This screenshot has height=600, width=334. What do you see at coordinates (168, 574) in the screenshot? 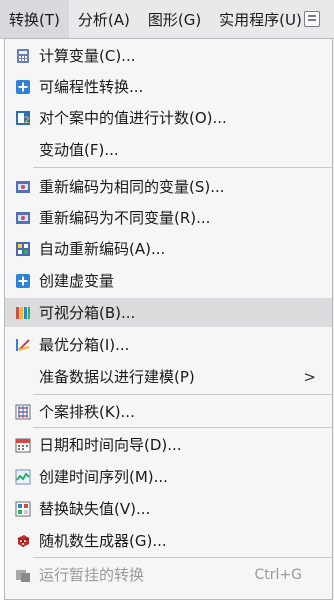
I see `menu-item-run-pending-transforms: 运行暂挂的转换 Ctrl+G` at bounding box center [168, 574].